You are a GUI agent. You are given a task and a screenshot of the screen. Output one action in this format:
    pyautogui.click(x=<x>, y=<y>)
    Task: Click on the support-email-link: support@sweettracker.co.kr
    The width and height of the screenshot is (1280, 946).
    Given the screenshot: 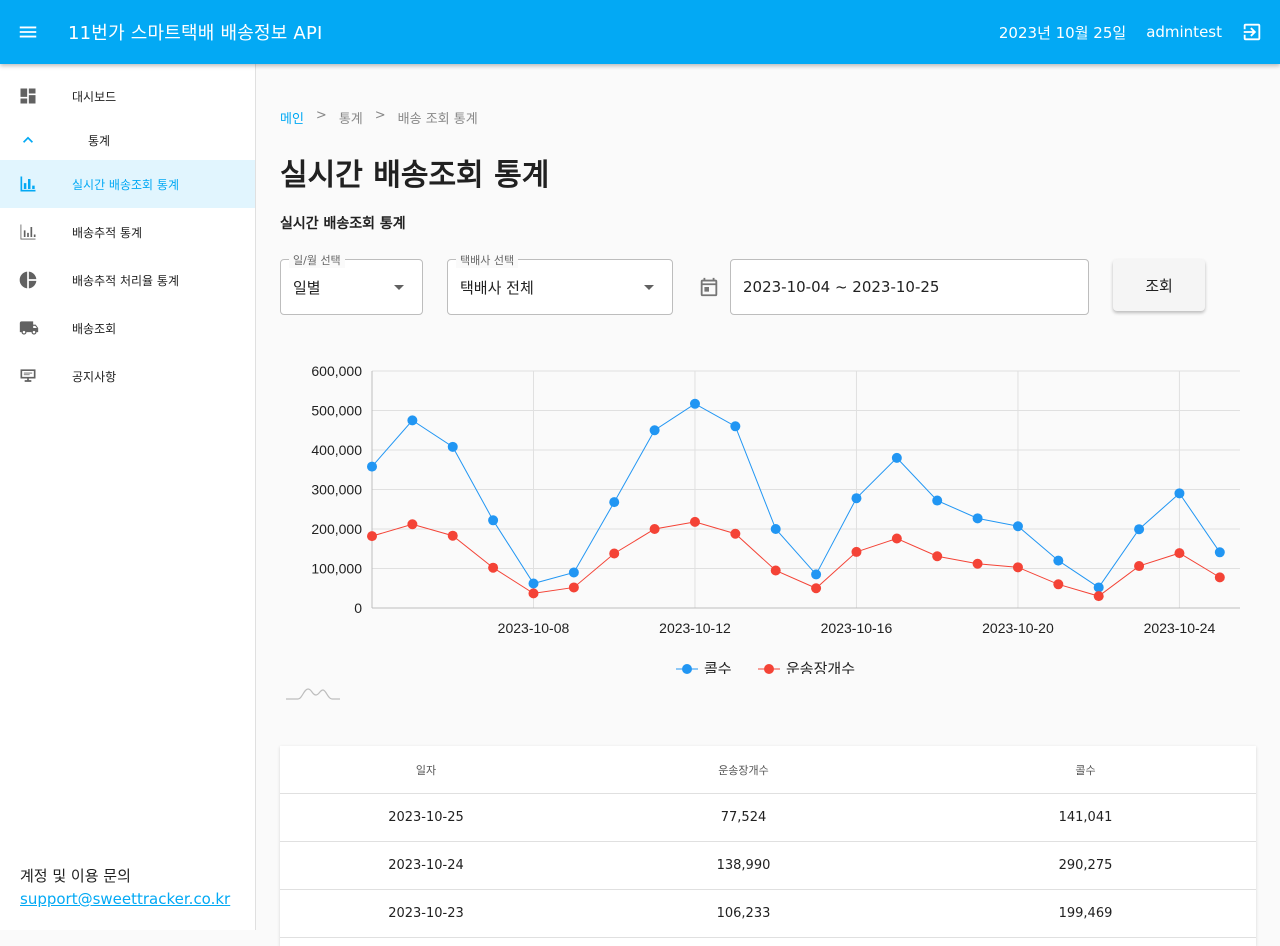 What is the action you would take?
    pyautogui.click(x=125, y=899)
    